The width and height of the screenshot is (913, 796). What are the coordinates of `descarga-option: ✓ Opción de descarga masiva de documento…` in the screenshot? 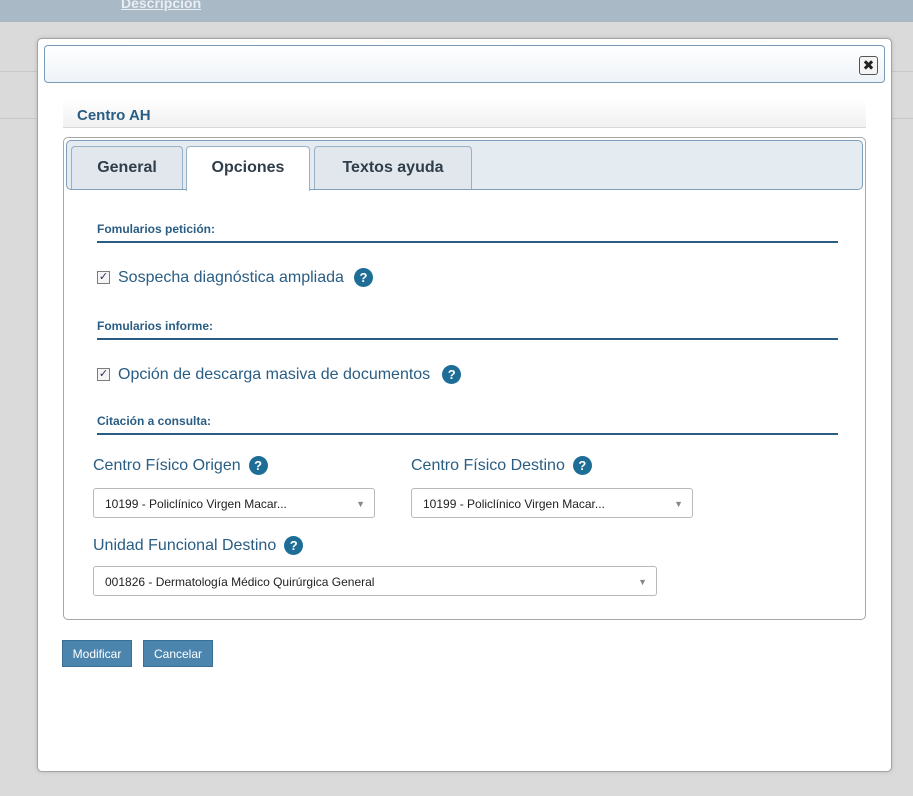 It's located at (279, 374).